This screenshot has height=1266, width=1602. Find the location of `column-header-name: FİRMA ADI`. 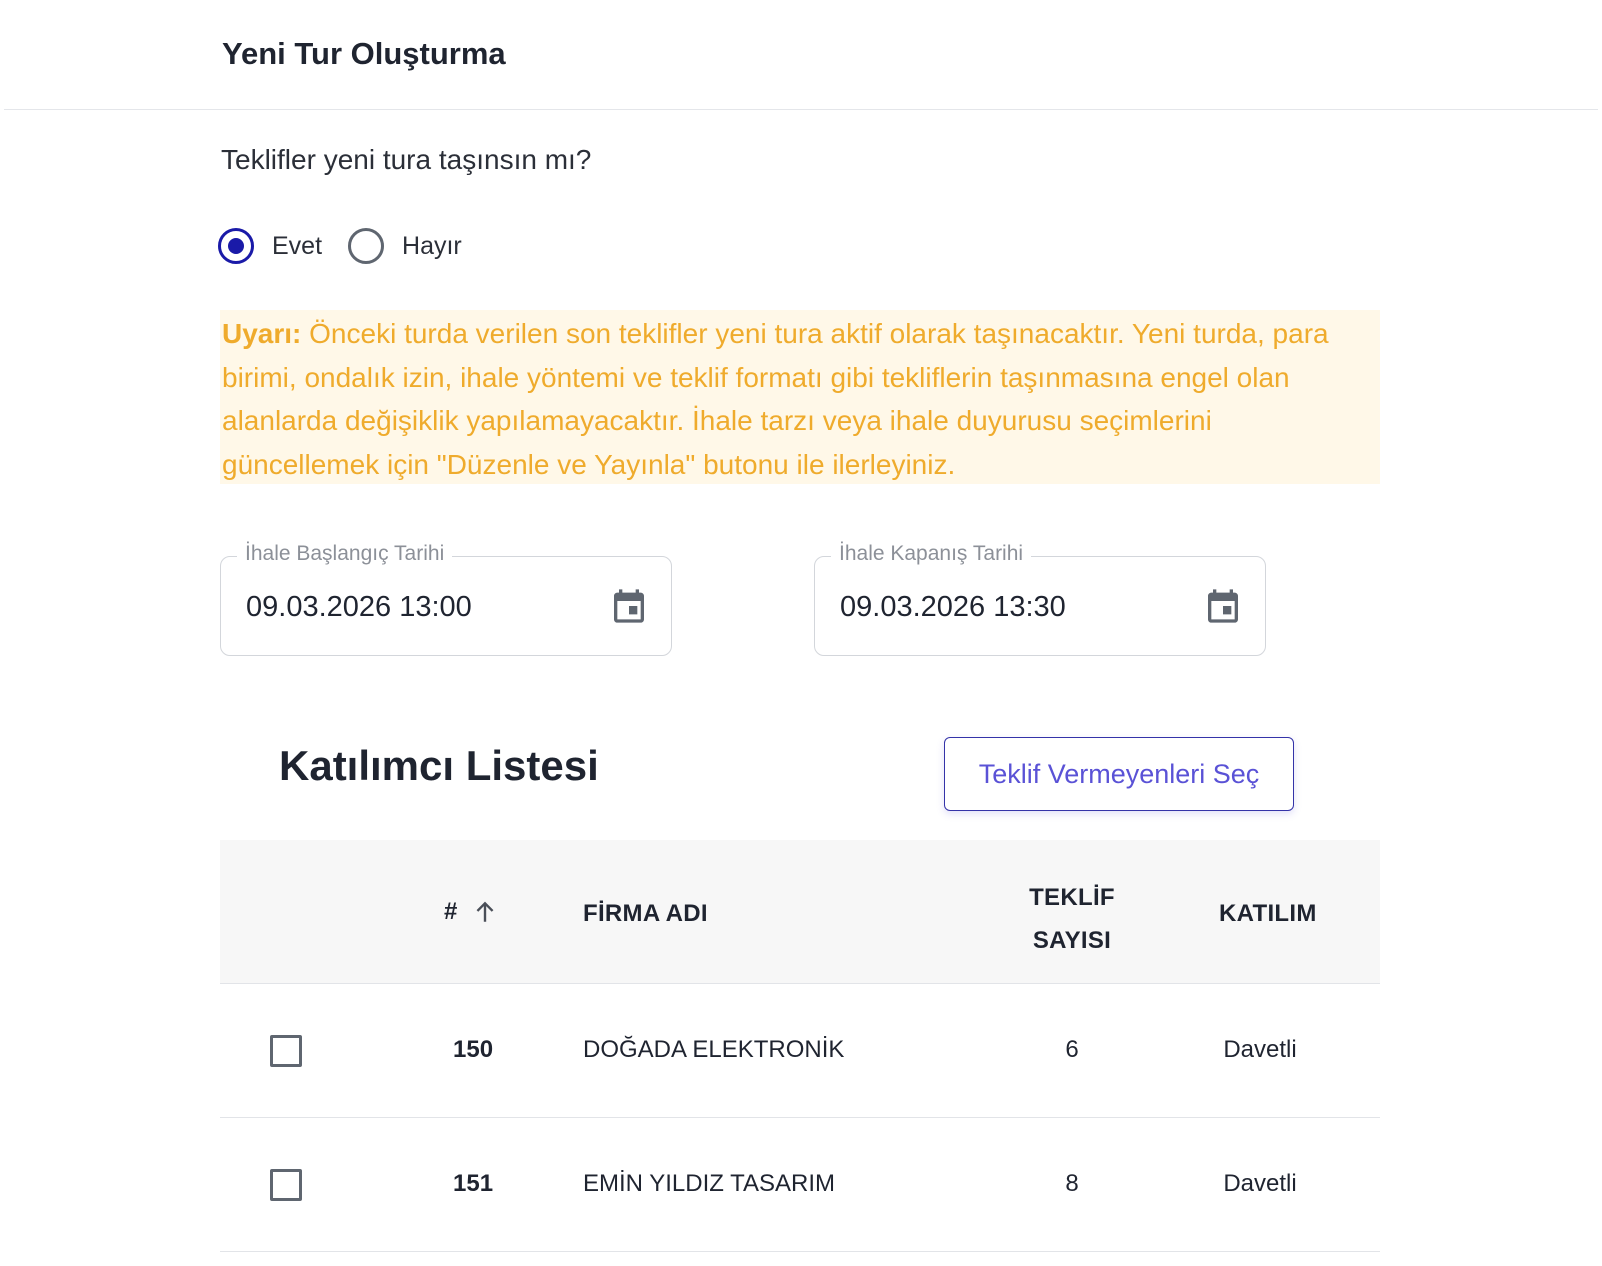

column-header-name: FİRMA ADI is located at coordinates (645, 913).